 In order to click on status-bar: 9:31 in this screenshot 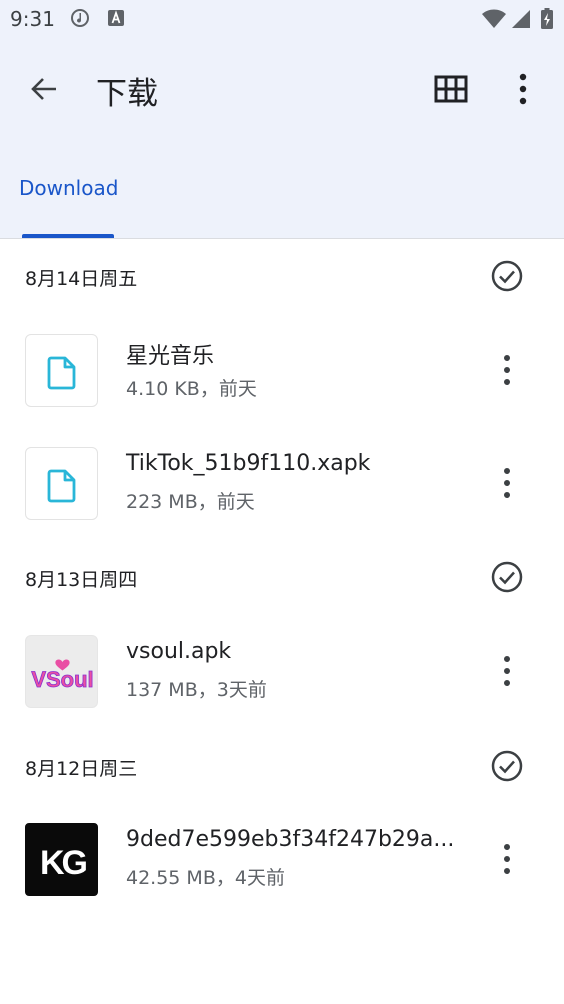, I will do `click(282, 19)`.